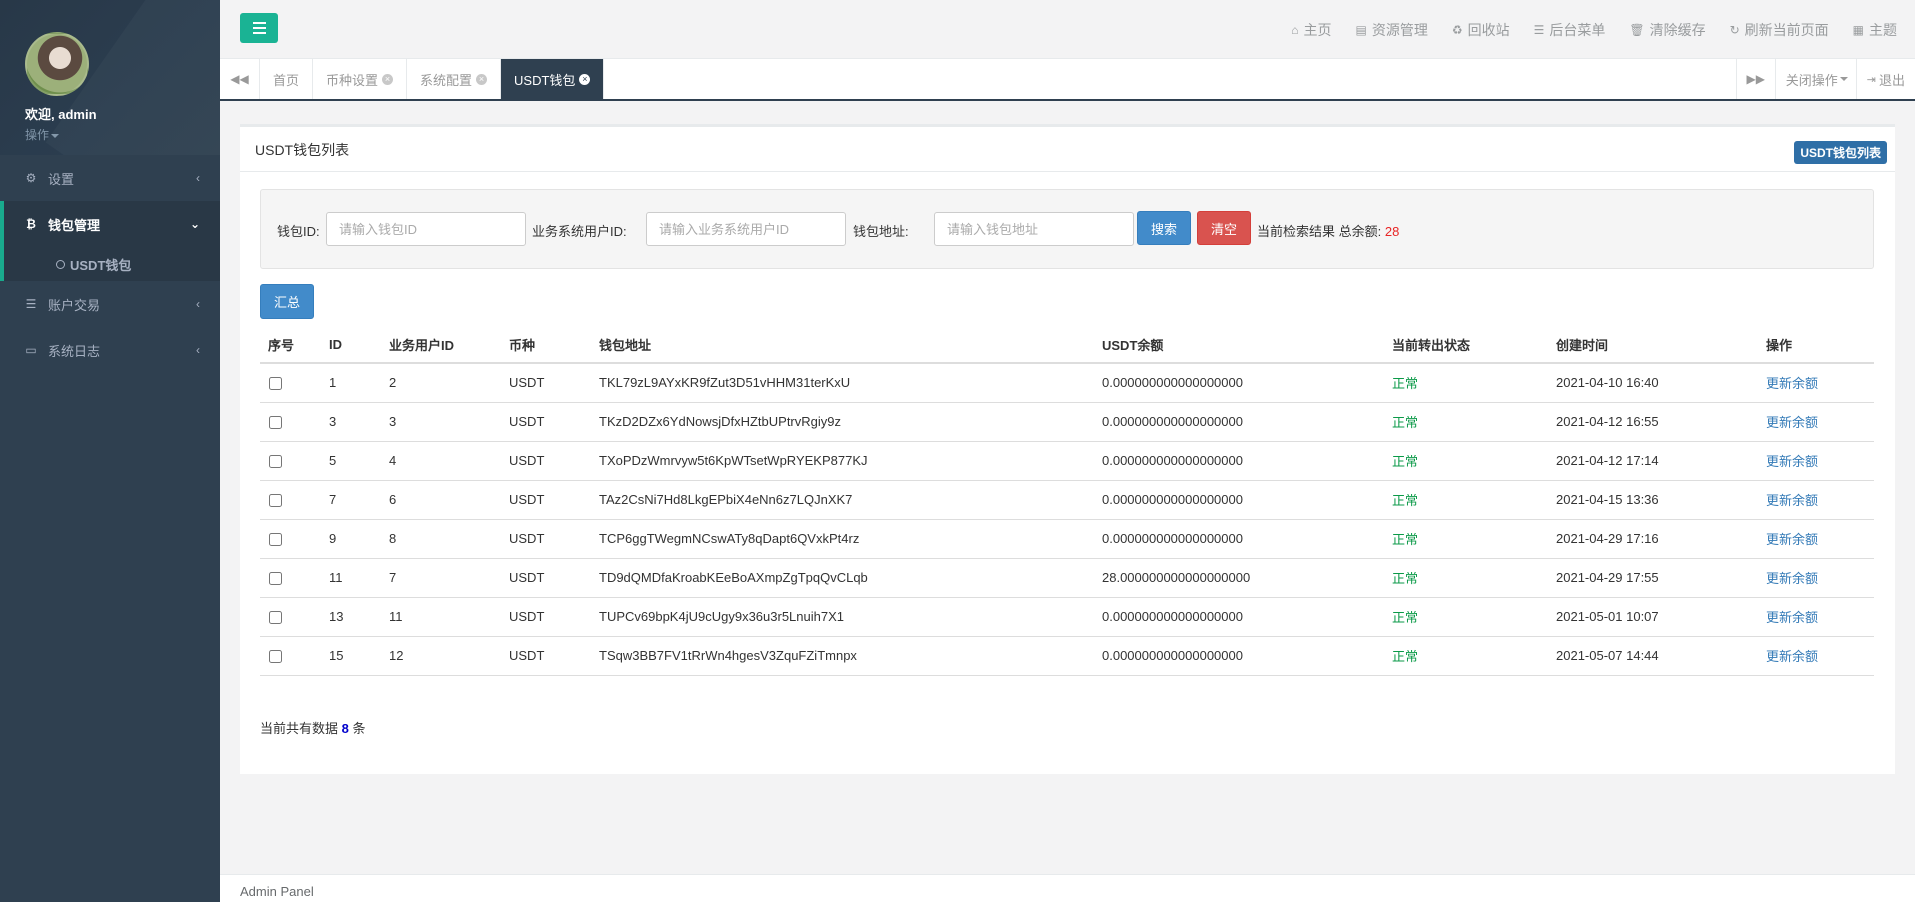 This screenshot has height=902, width=1915. Describe the element at coordinates (881, 231) in the screenshot. I see `address-label: 钱包地址:` at that location.